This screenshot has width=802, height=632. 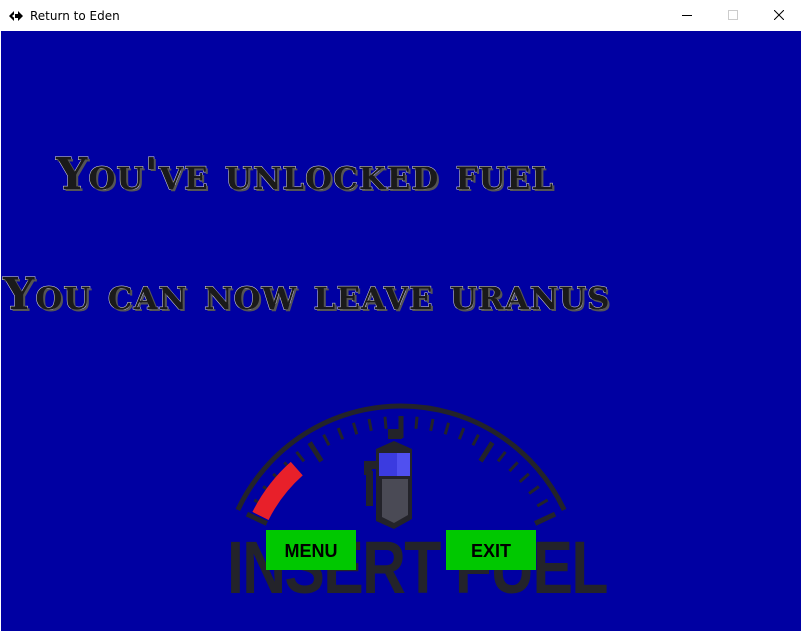 What do you see at coordinates (306, 295) in the screenshot?
I see `leave-uranus-heading: You can now leave uranus` at bounding box center [306, 295].